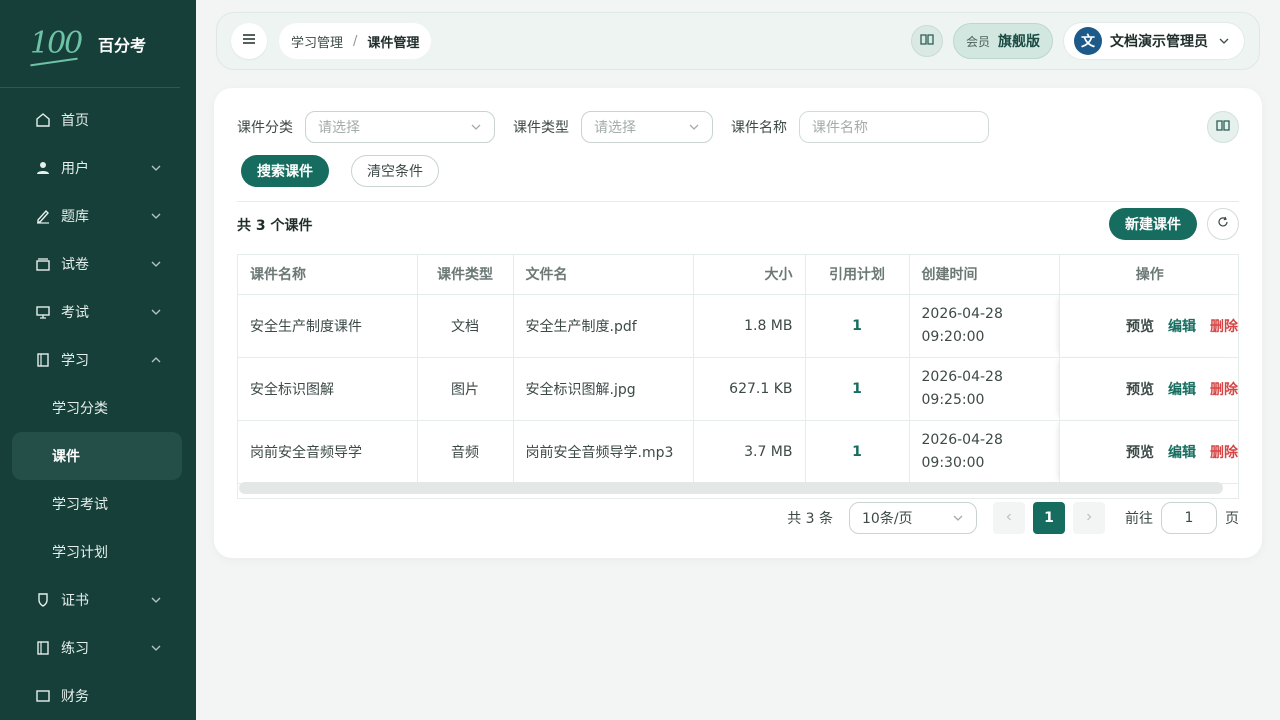 The image size is (1280, 720). What do you see at coordinates (465, 452) in the screenshot?
I see `cell-type: 音频` at bounding box center [465, 452].